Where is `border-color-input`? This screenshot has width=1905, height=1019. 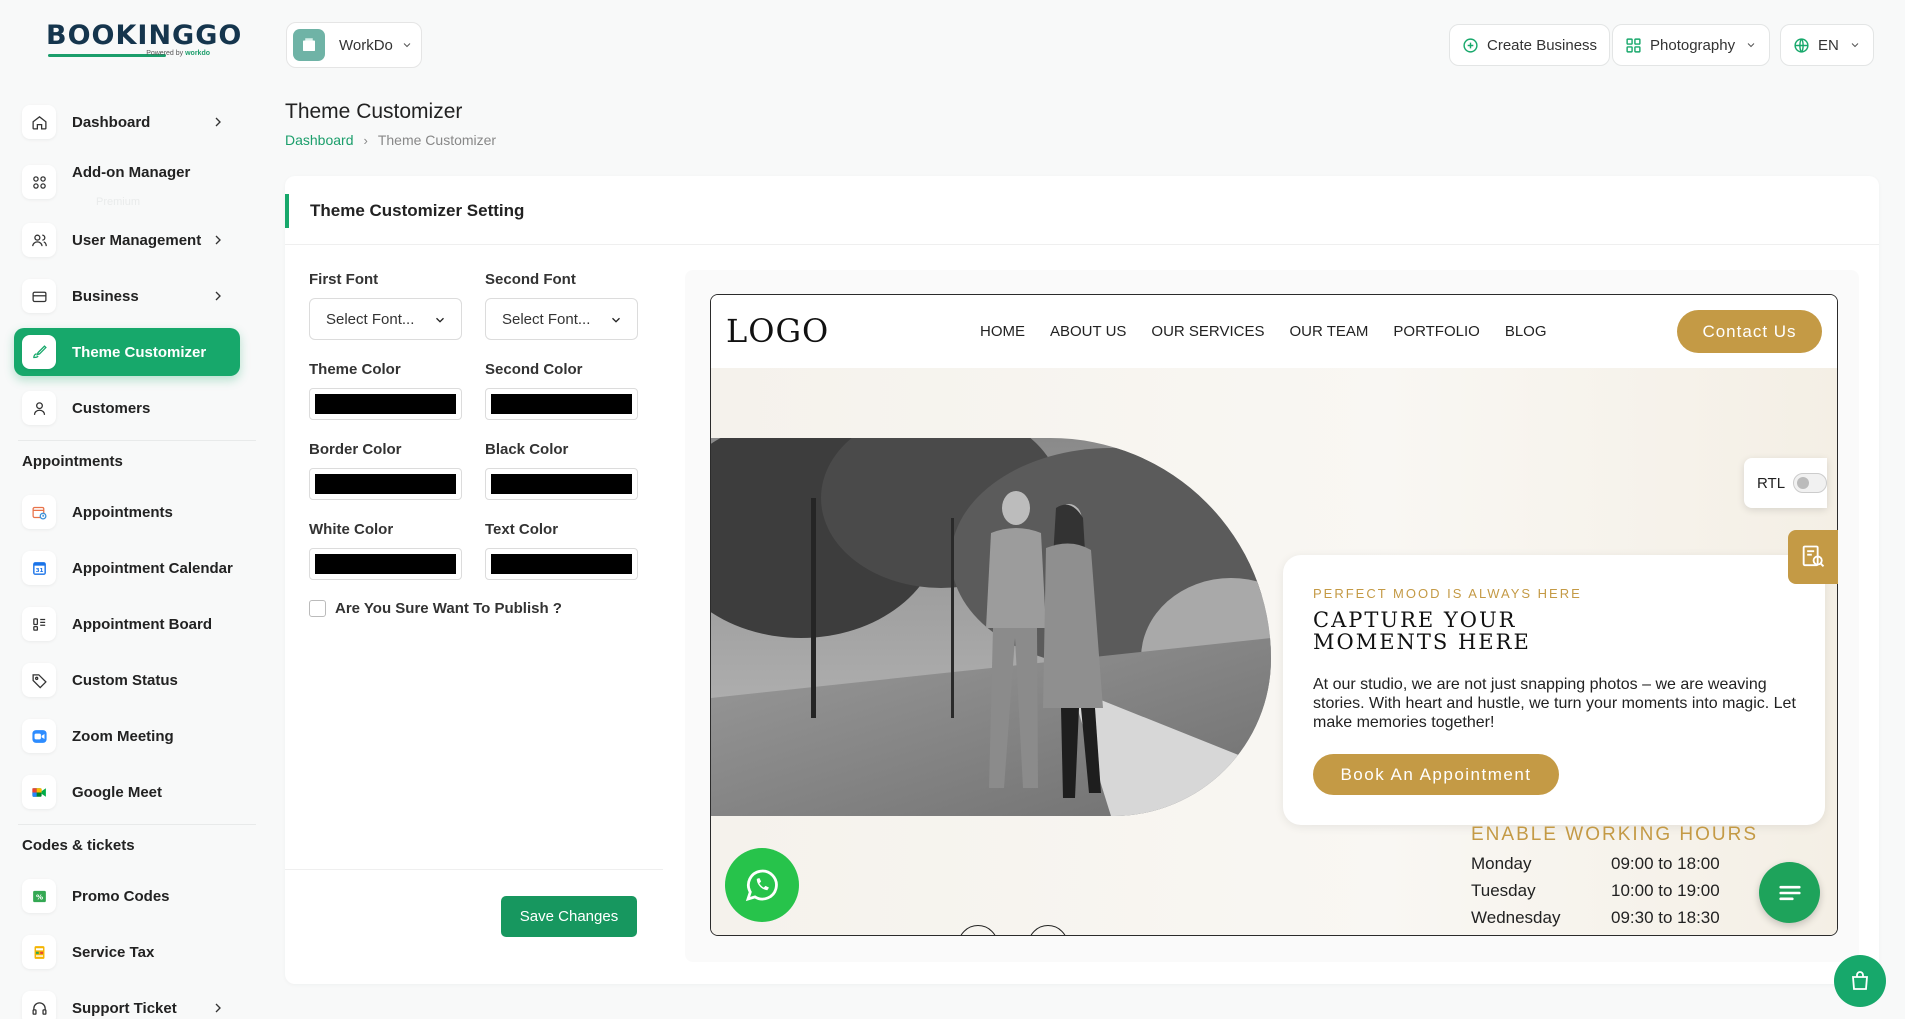
border-color-input is located at coordinates (385, 484).